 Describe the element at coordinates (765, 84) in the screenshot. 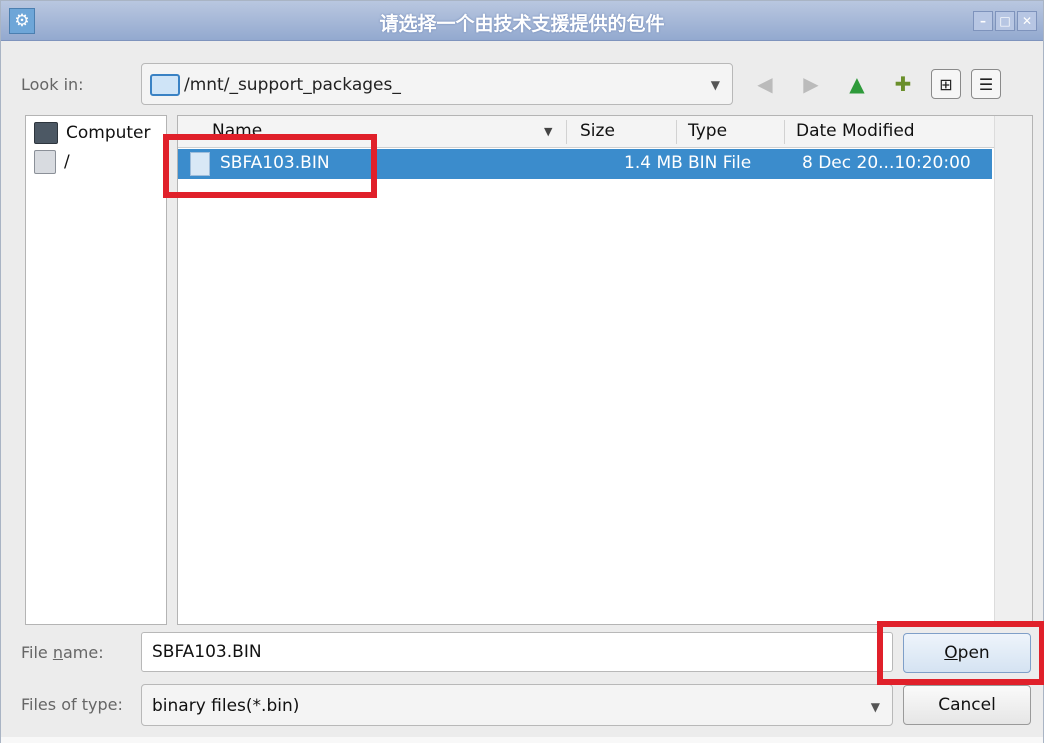

I see `back-arrow-icon: ◀` at that location.